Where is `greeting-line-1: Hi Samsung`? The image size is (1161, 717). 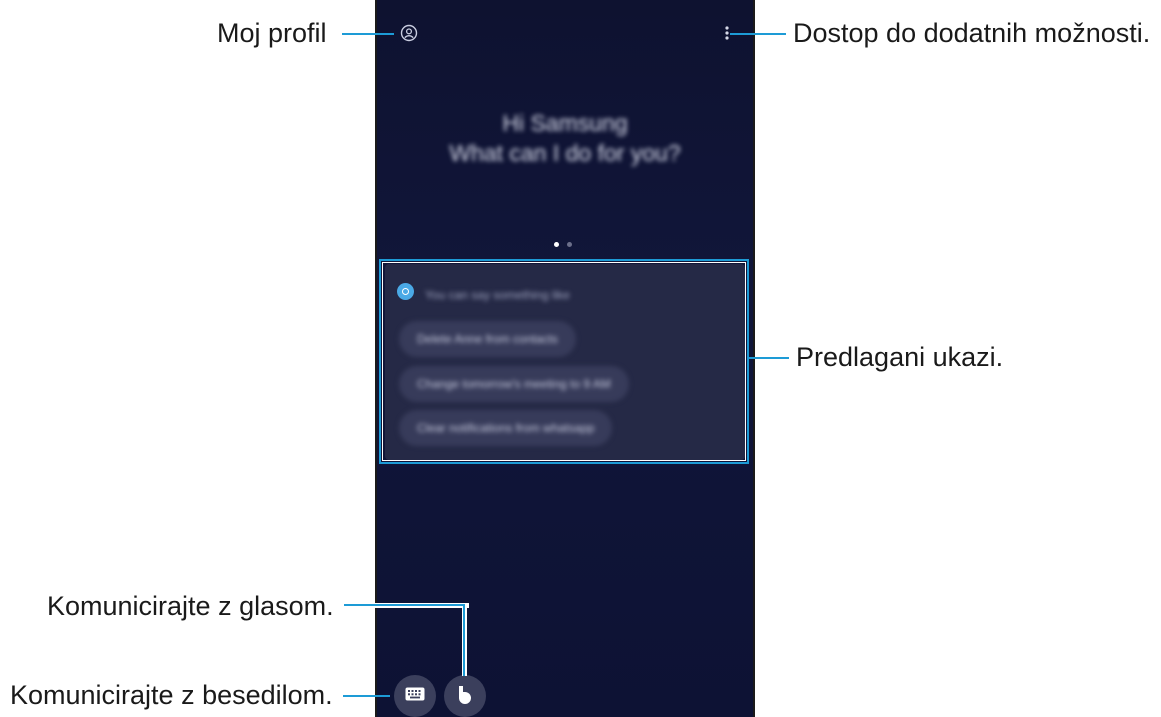 greeting-line-1: Hi Samsung is located at coordinates (565, 123).